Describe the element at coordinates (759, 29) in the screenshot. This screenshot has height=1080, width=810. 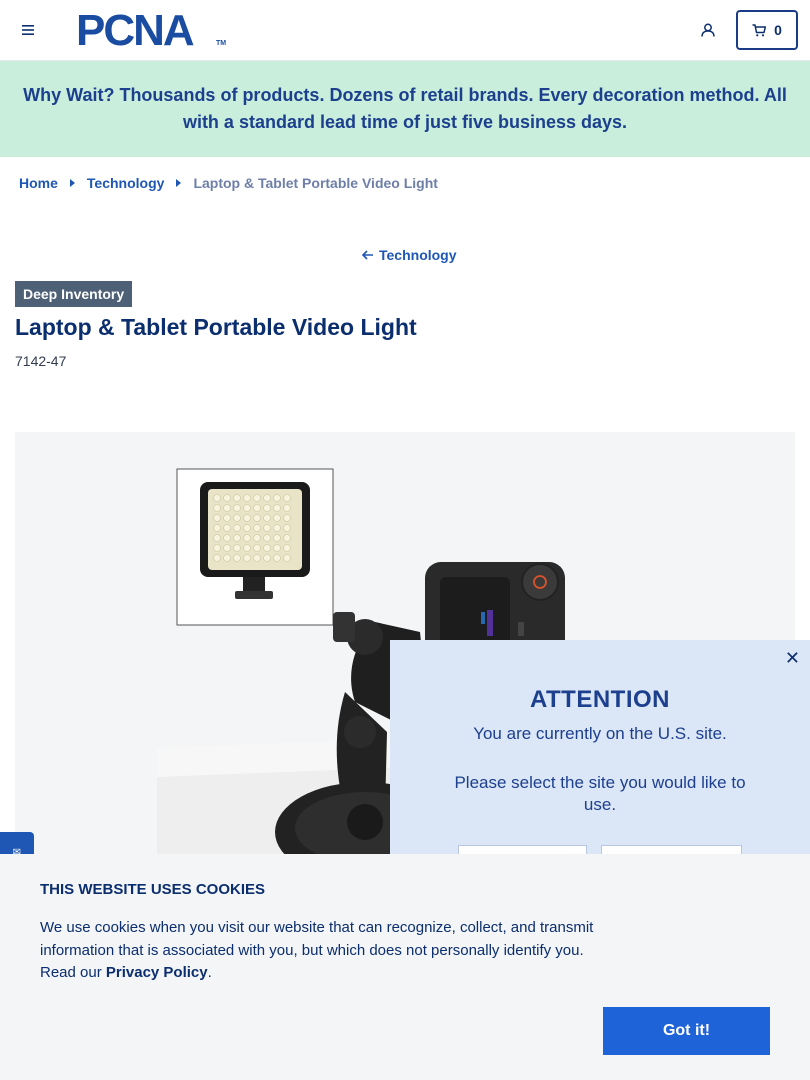
I see `cart-icon` at that location.